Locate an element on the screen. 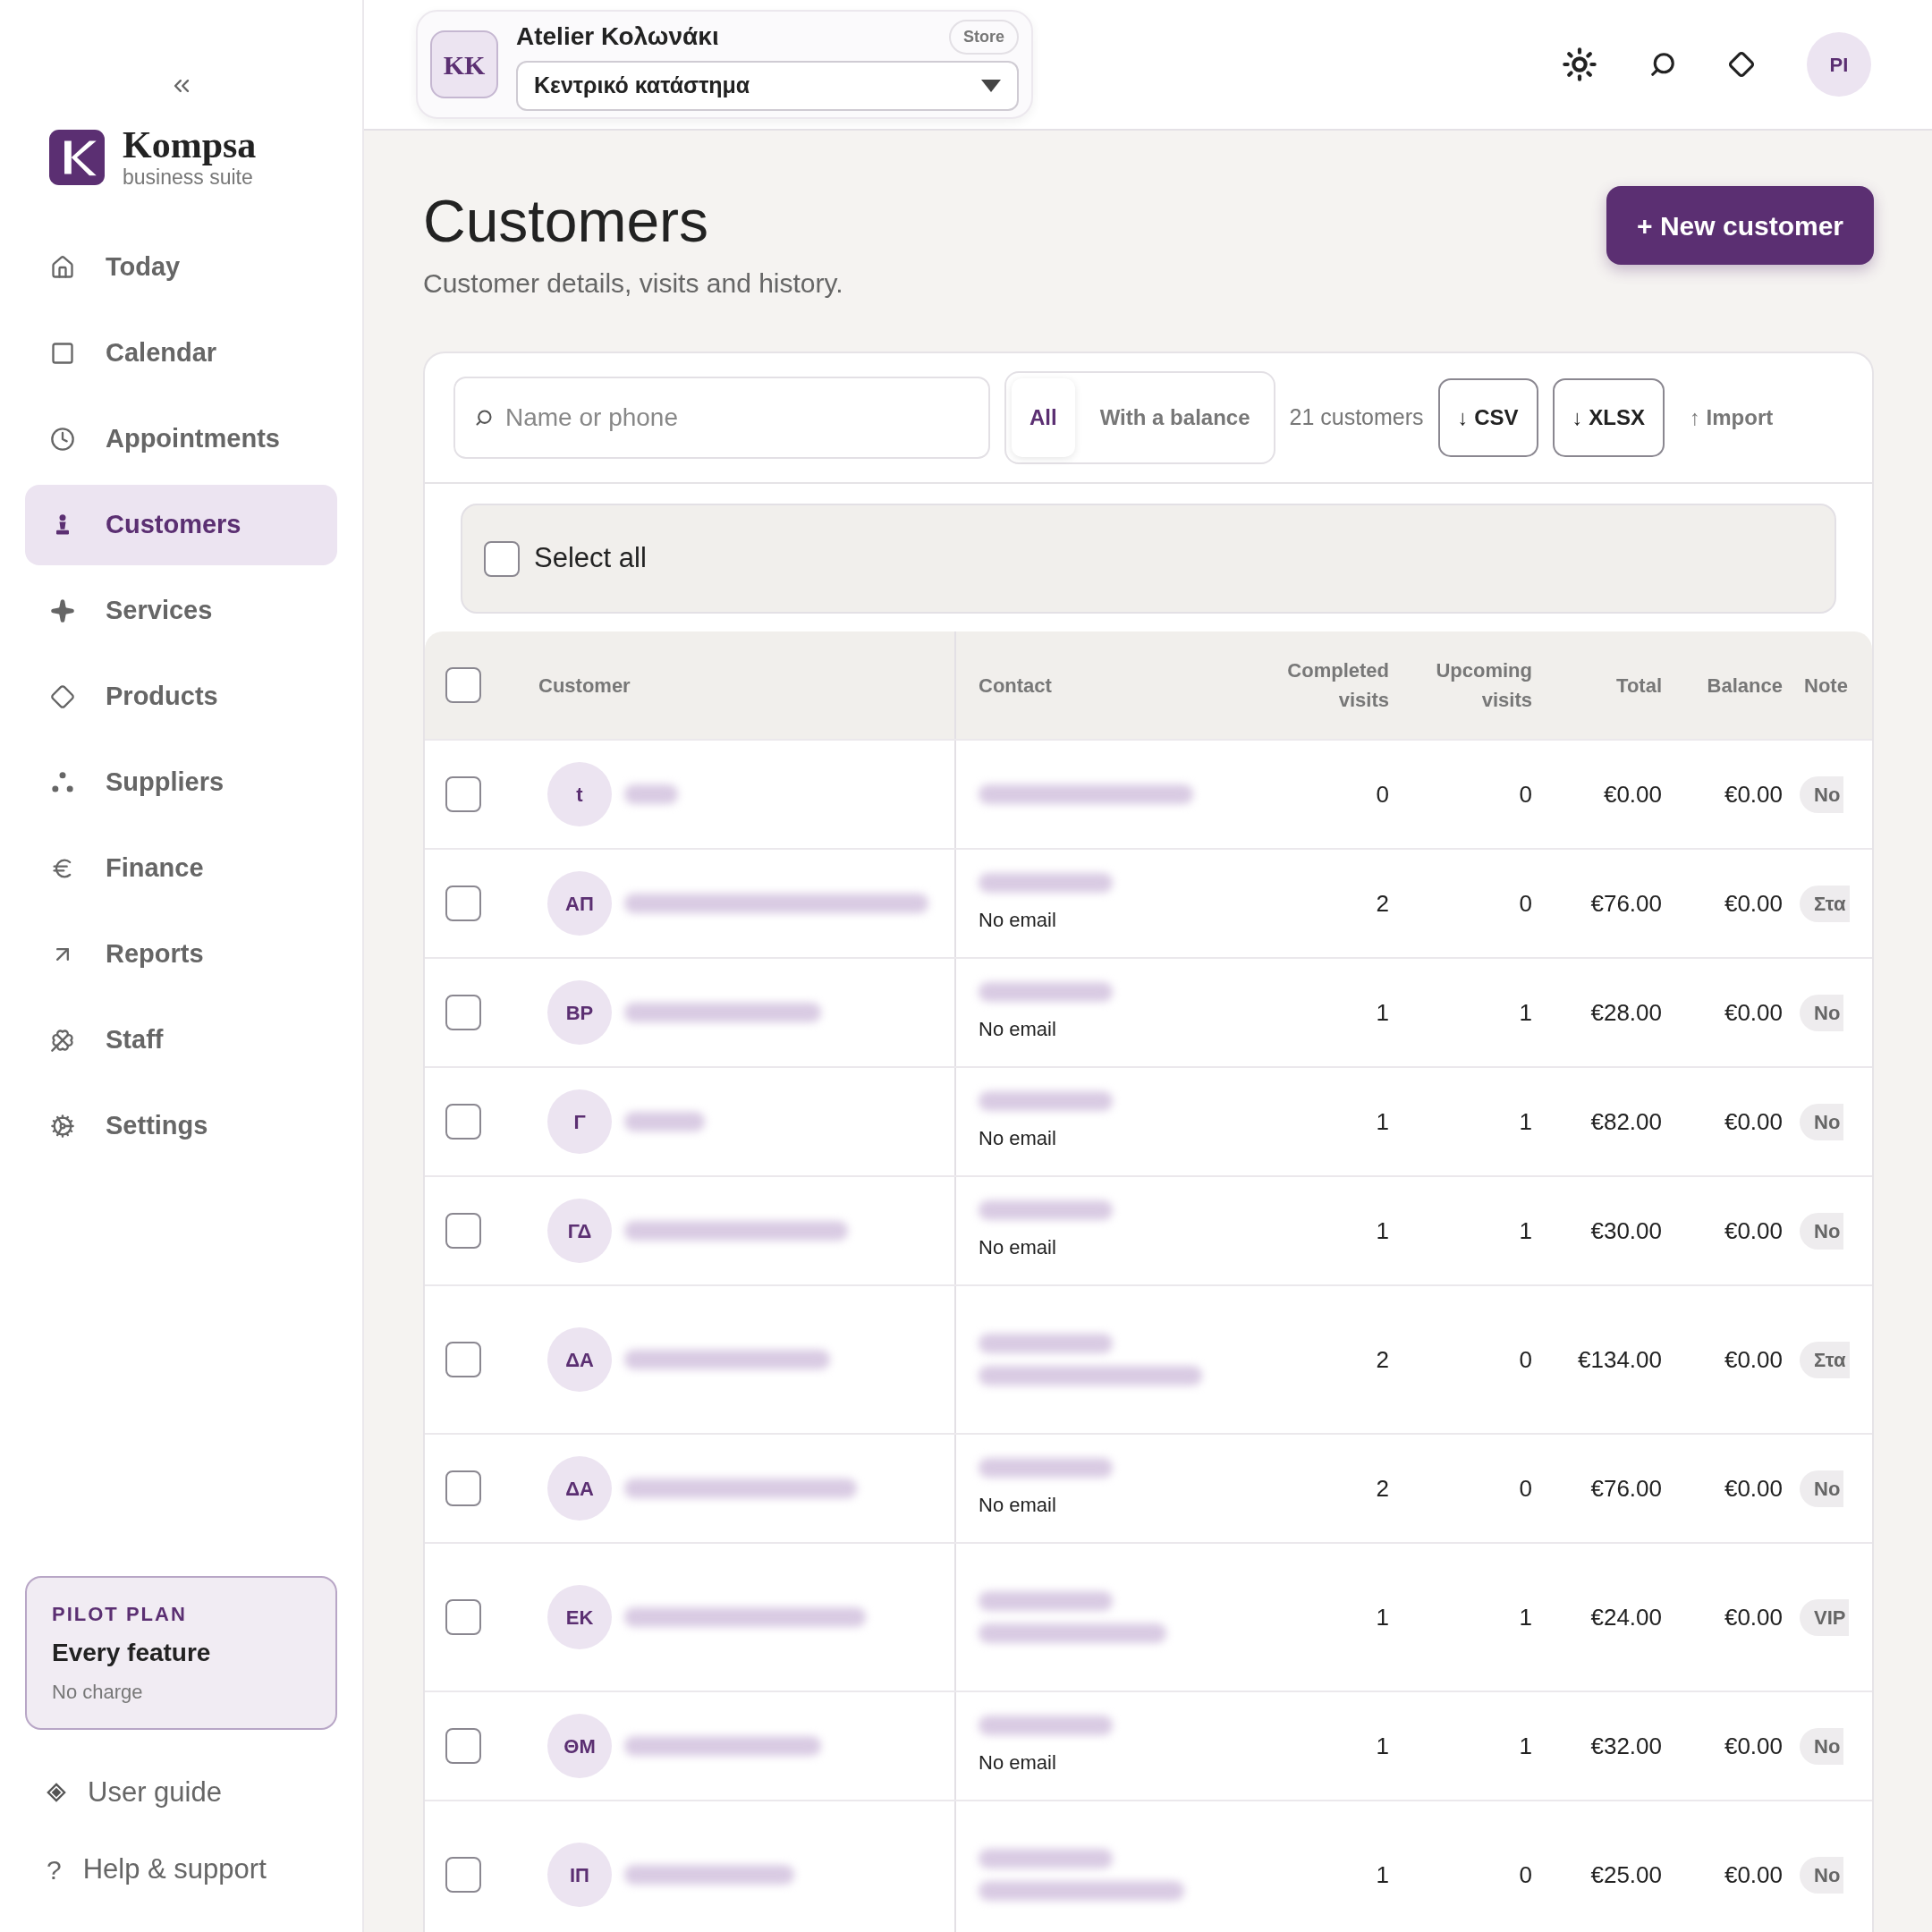 The image size is (1932, 1932). column-header: Upcoming visits is located at coordinates (1483, 685).